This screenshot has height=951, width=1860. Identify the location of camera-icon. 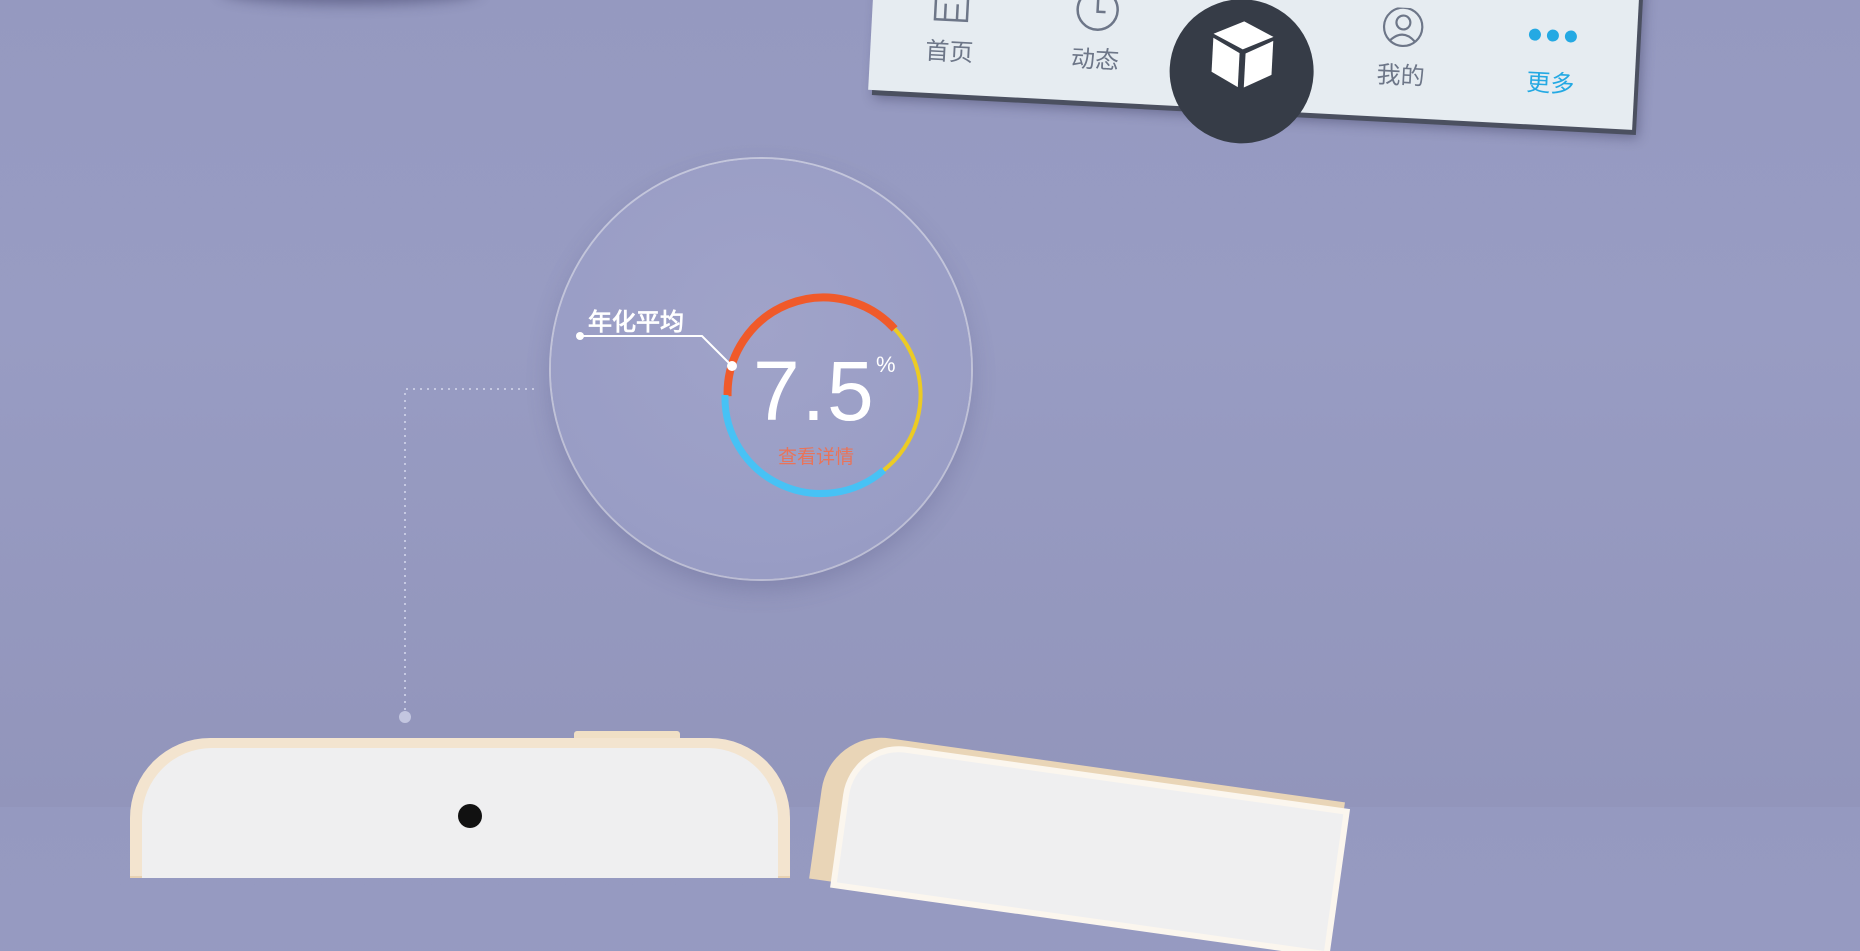
(470, 816).